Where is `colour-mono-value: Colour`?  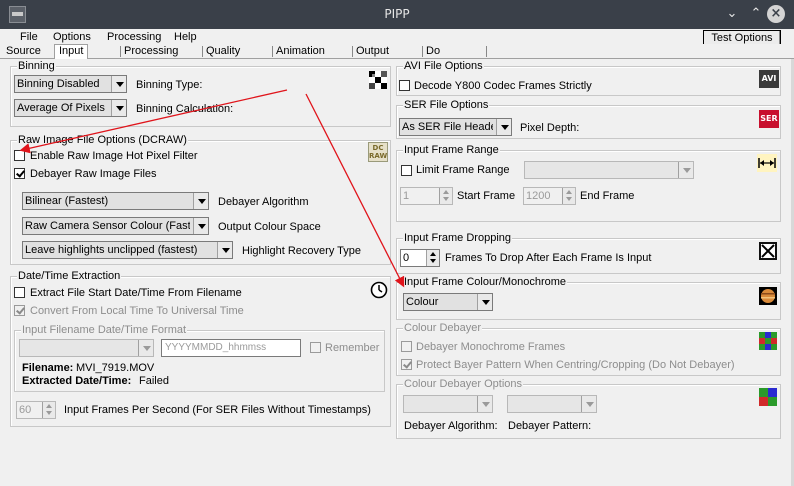 colour-mono-value: Colour is located at coordinates (422, 302).